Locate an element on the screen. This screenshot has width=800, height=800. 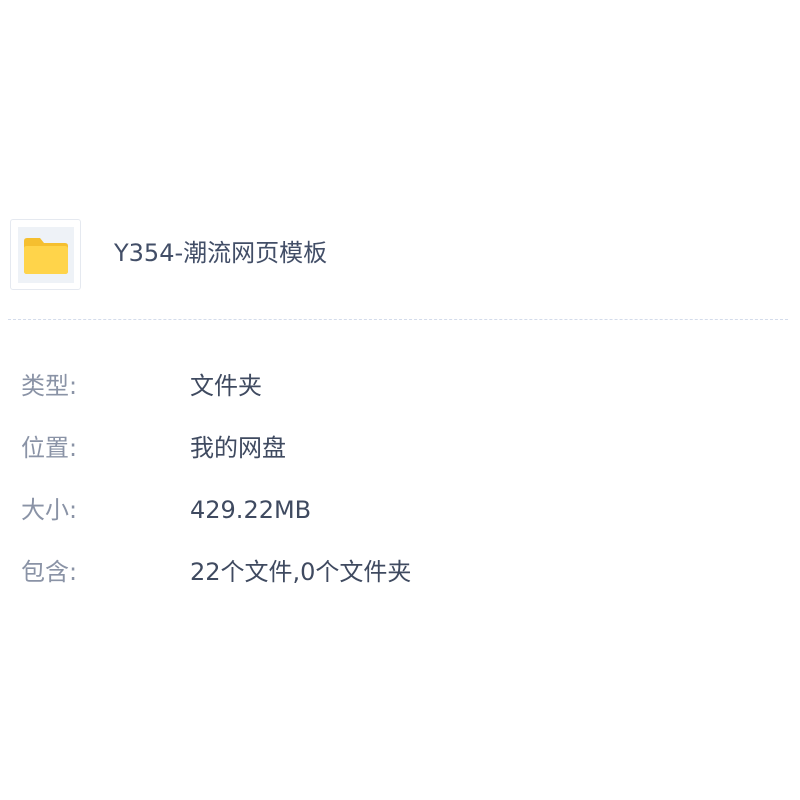
file-header: Y354-潮流网页模板 is located at coordinates (400, 255).